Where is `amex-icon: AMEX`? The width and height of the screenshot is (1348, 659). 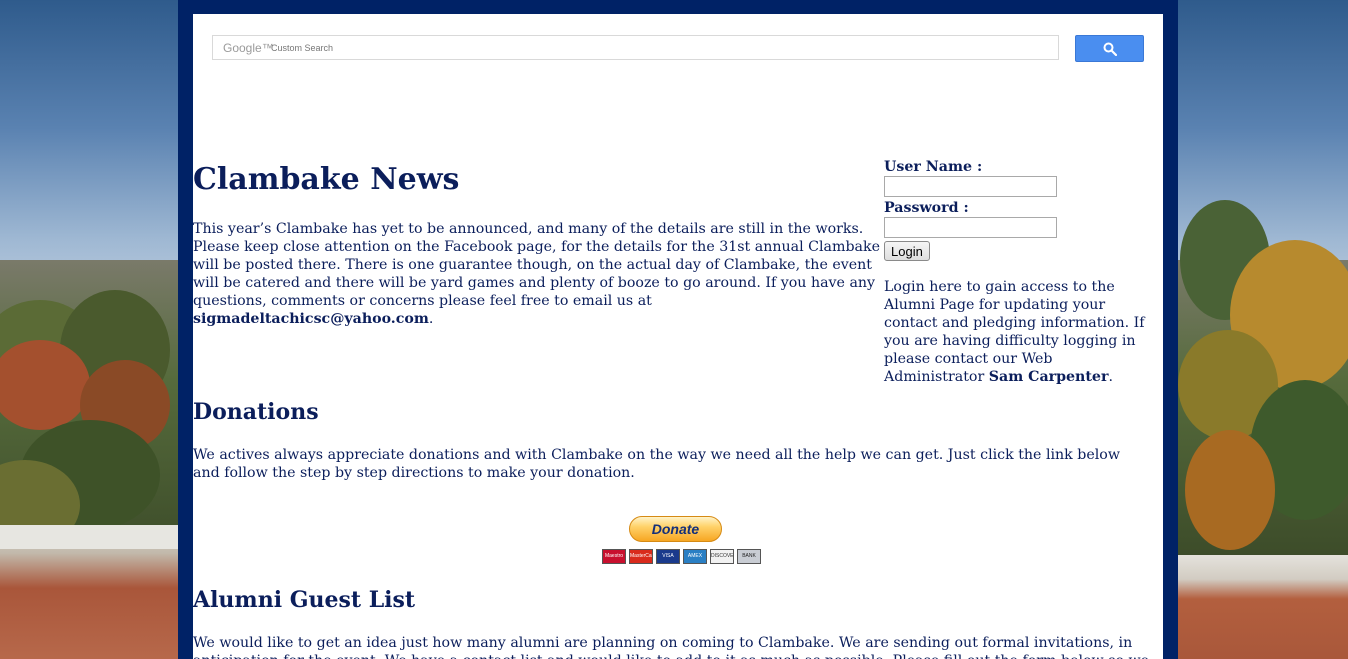 amex-icon: AMEX is located at coordinates (695, 556).